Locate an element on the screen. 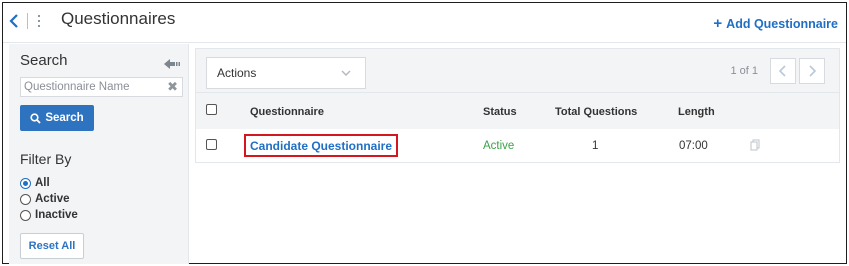 The height and width of the screenshot is (266, 849). search-field-wrapper: ✖ is located at coordinates (101, 87).